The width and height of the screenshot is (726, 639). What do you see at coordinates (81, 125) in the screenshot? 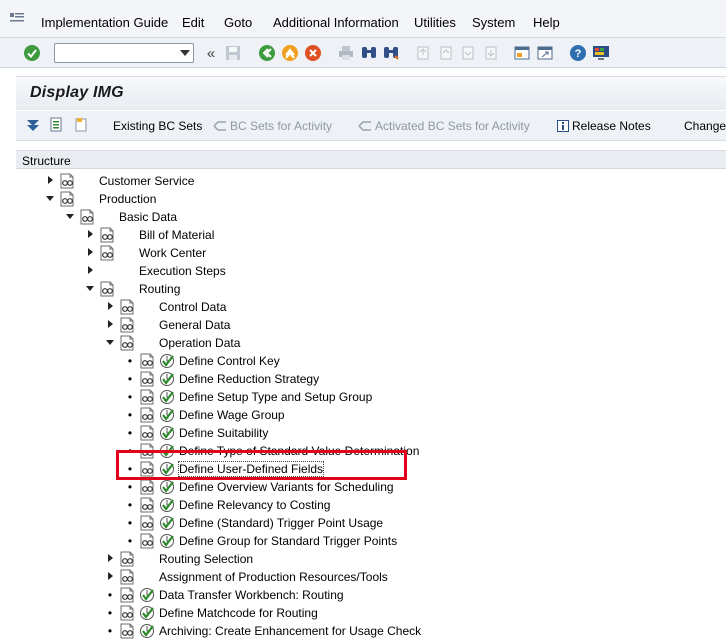
I see `note-icon` at bounding box center [81, 125].